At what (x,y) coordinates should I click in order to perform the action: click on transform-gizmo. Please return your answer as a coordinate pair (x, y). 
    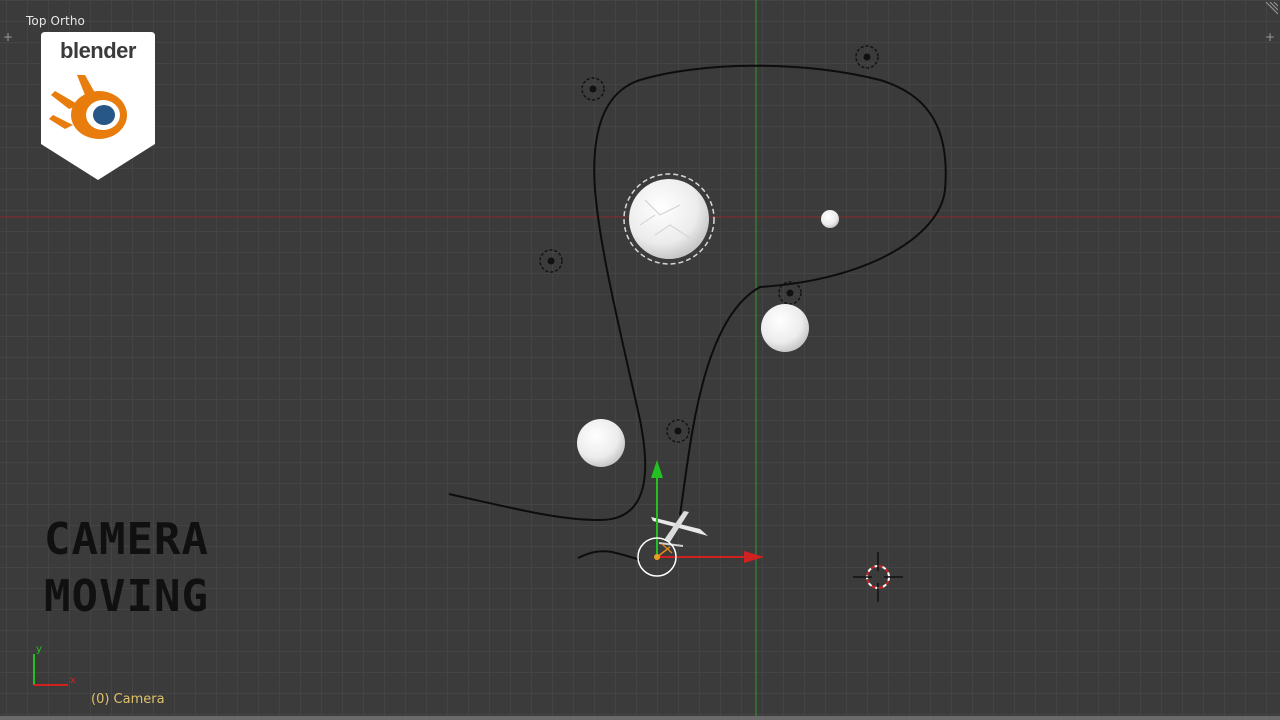
    Looking at the image, I should click on (700, 518).